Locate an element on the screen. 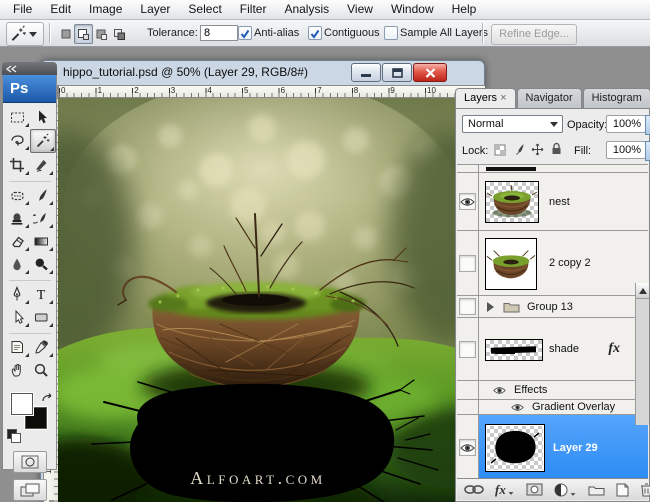  gradient-tool is located at coordinates (42, 241).